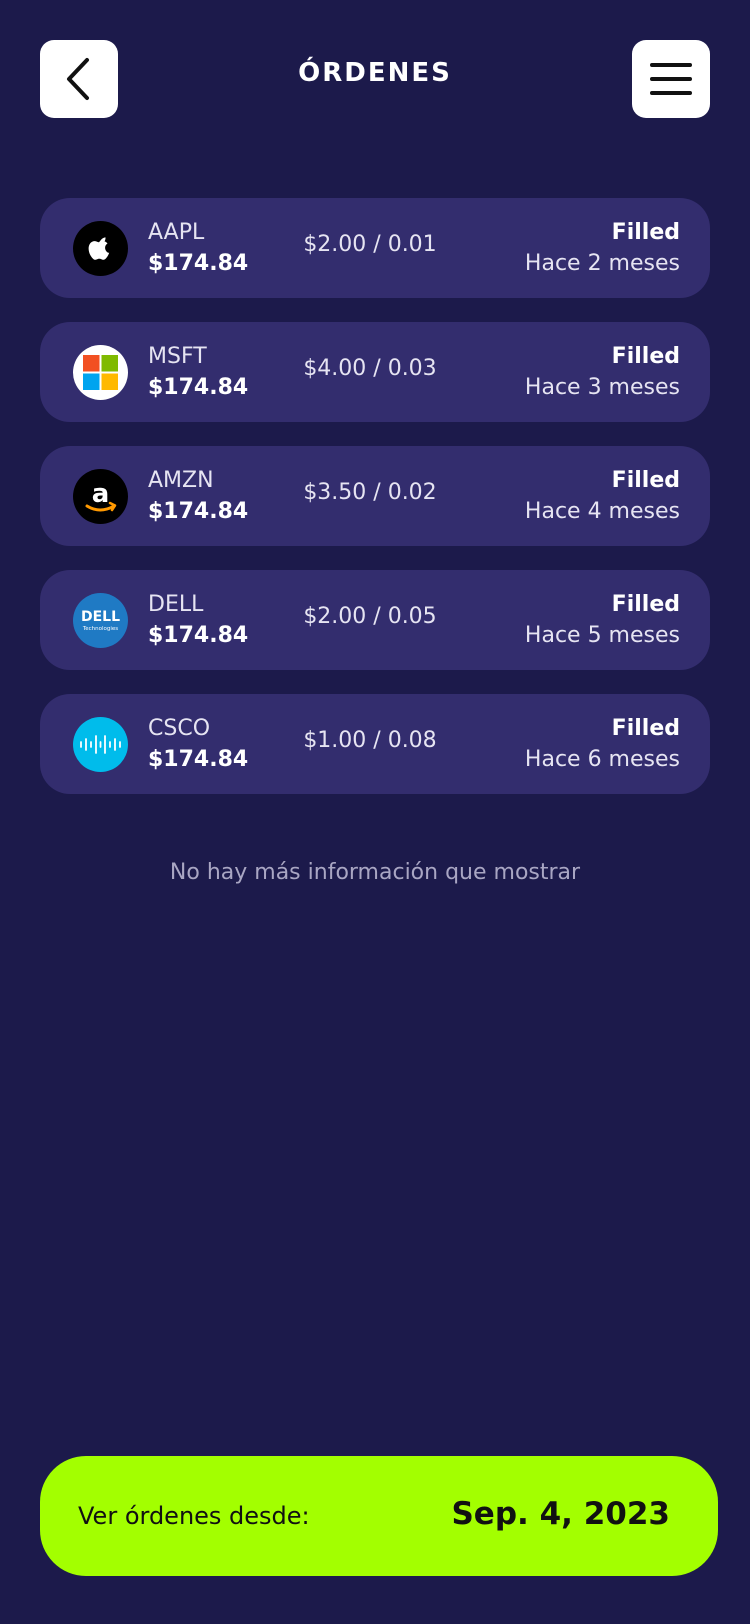 This screenshot has width=750, height=1624. Describe the element at coordinates (194, 1516) in the screenshot. I see `date-filter-label: Ver órdenes desde:` at that location.